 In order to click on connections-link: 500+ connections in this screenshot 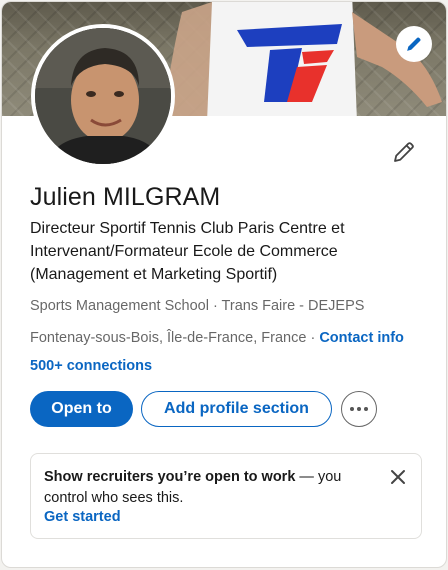, I will do `click(91, 366)`.